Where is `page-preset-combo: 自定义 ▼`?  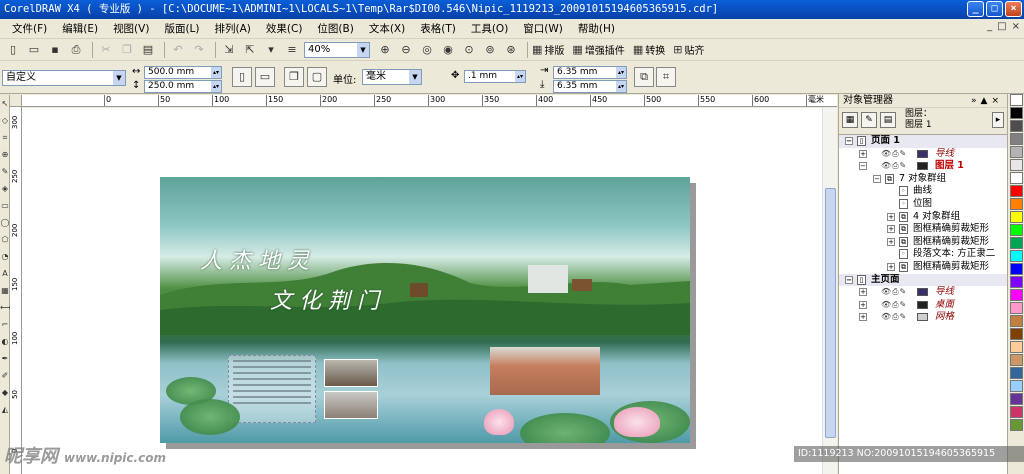 page-preset-combo: 自定义 ▼ is located at coordinates (64, 78).